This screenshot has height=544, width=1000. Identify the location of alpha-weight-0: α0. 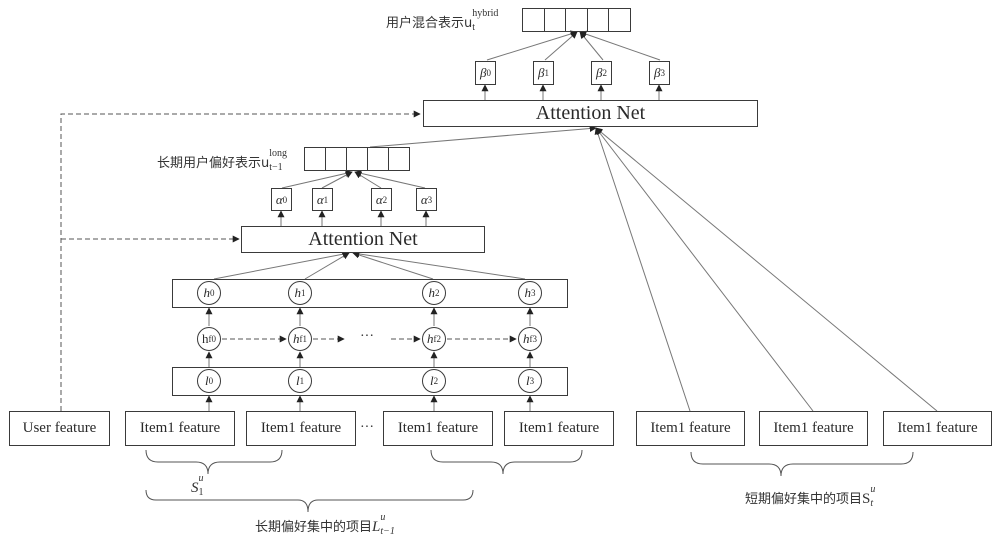
(281, 199).